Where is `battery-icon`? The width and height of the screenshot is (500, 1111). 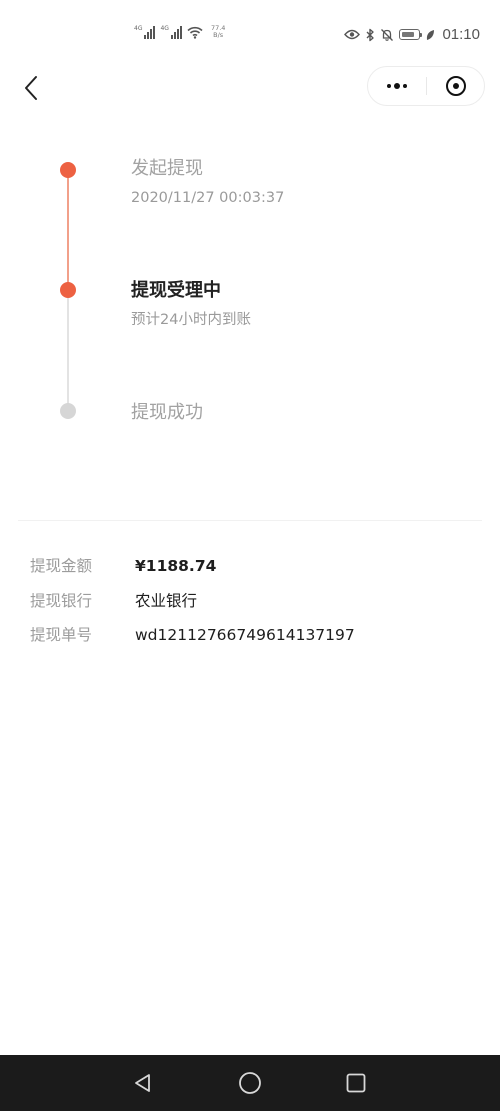
battery-icon is located at coordinates (411, 34).